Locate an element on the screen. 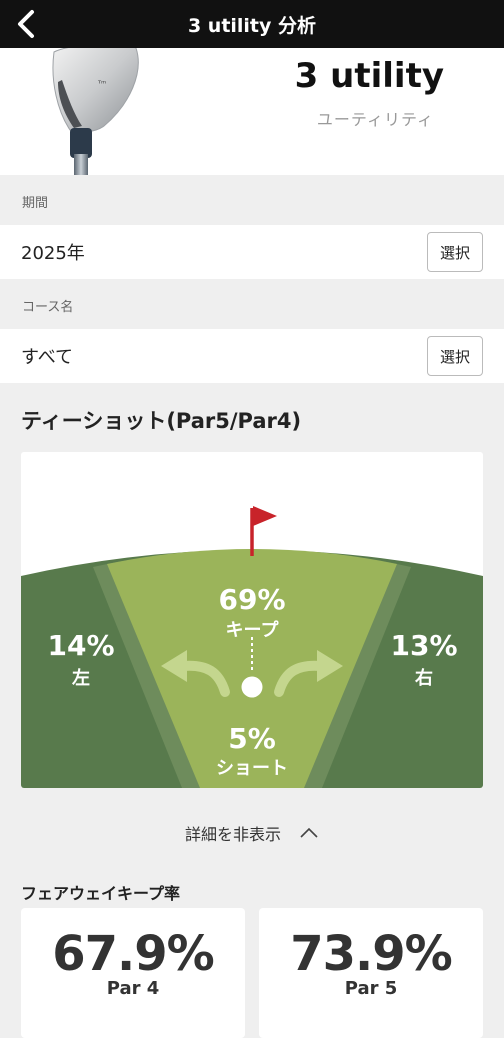 The height and width of the screenshot is (1038, 504). par5-card: 73.9% Par 5 is located at coordinates (371, 973).